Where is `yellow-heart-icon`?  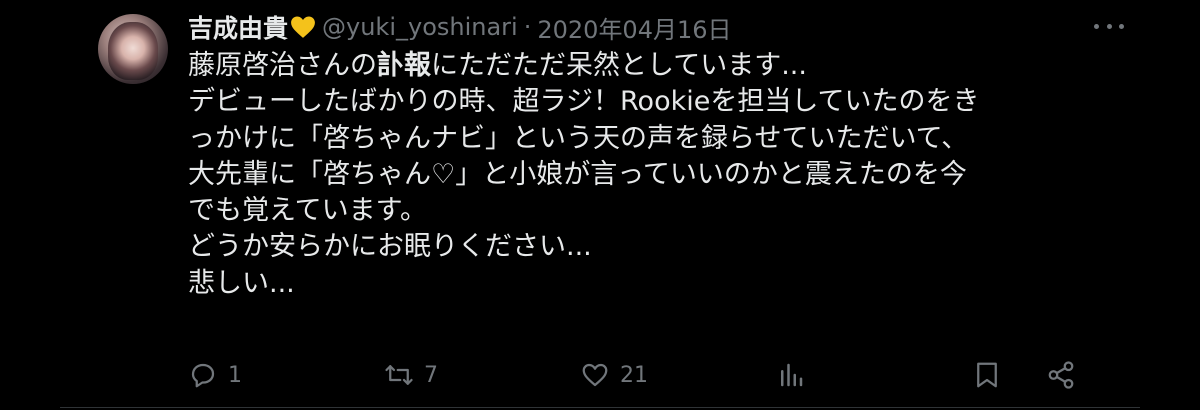 yellow-heart-icon is located at coordinates (303, 27).